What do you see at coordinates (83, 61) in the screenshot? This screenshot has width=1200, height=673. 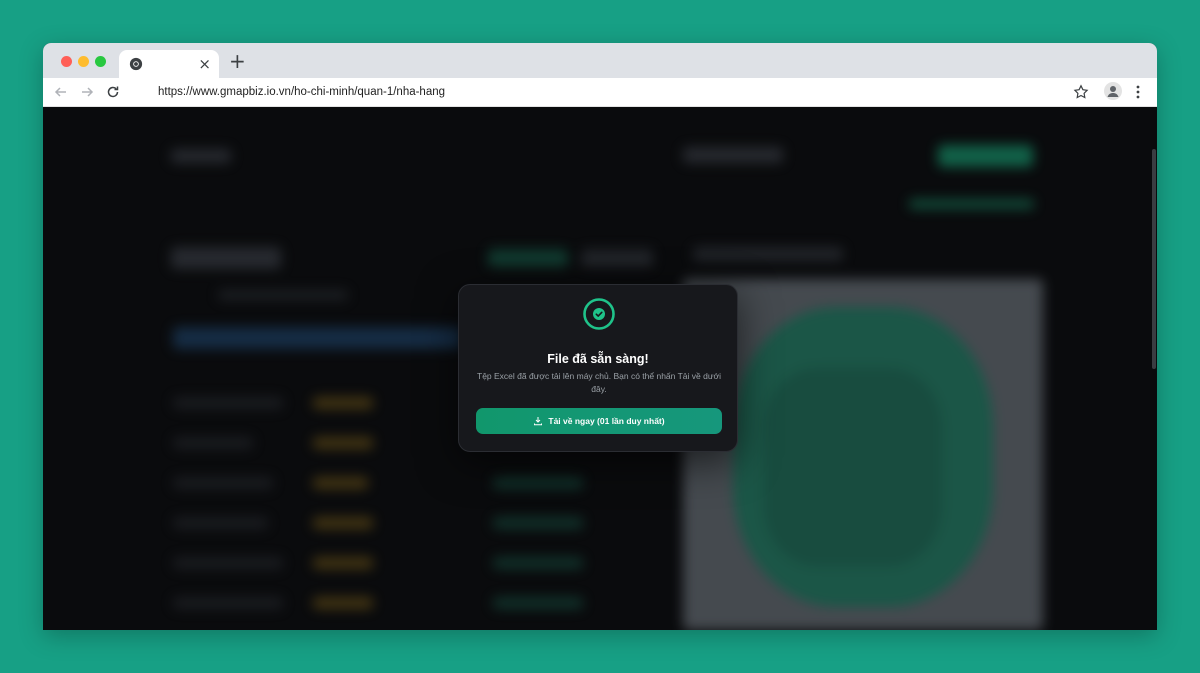 I see `minimize-window-button` at bounding box center [83, 61].